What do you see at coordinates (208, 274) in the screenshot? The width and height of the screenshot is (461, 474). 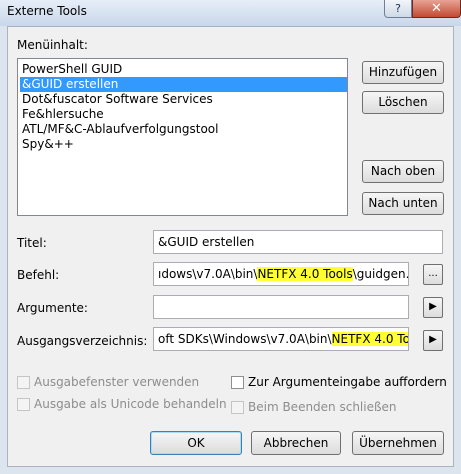 I see `command-text-before: ıdows\v7.0A\bin\` at bounding box center [208, 274].